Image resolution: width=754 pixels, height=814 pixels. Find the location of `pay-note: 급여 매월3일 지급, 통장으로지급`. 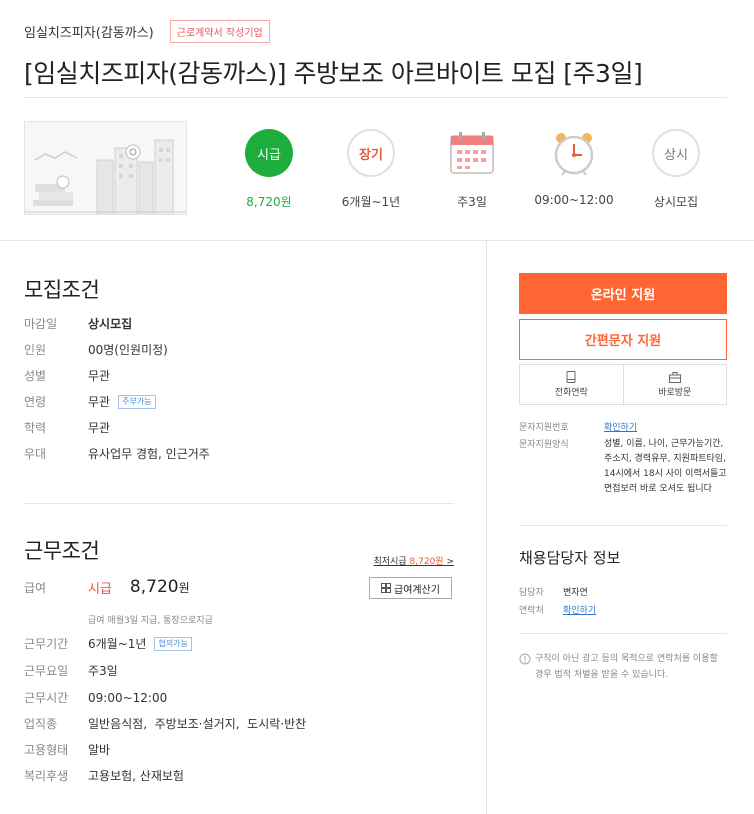

pay-note: 급여 매월3일 지급, 통장으로지급 is located at coordinates (150, 621).